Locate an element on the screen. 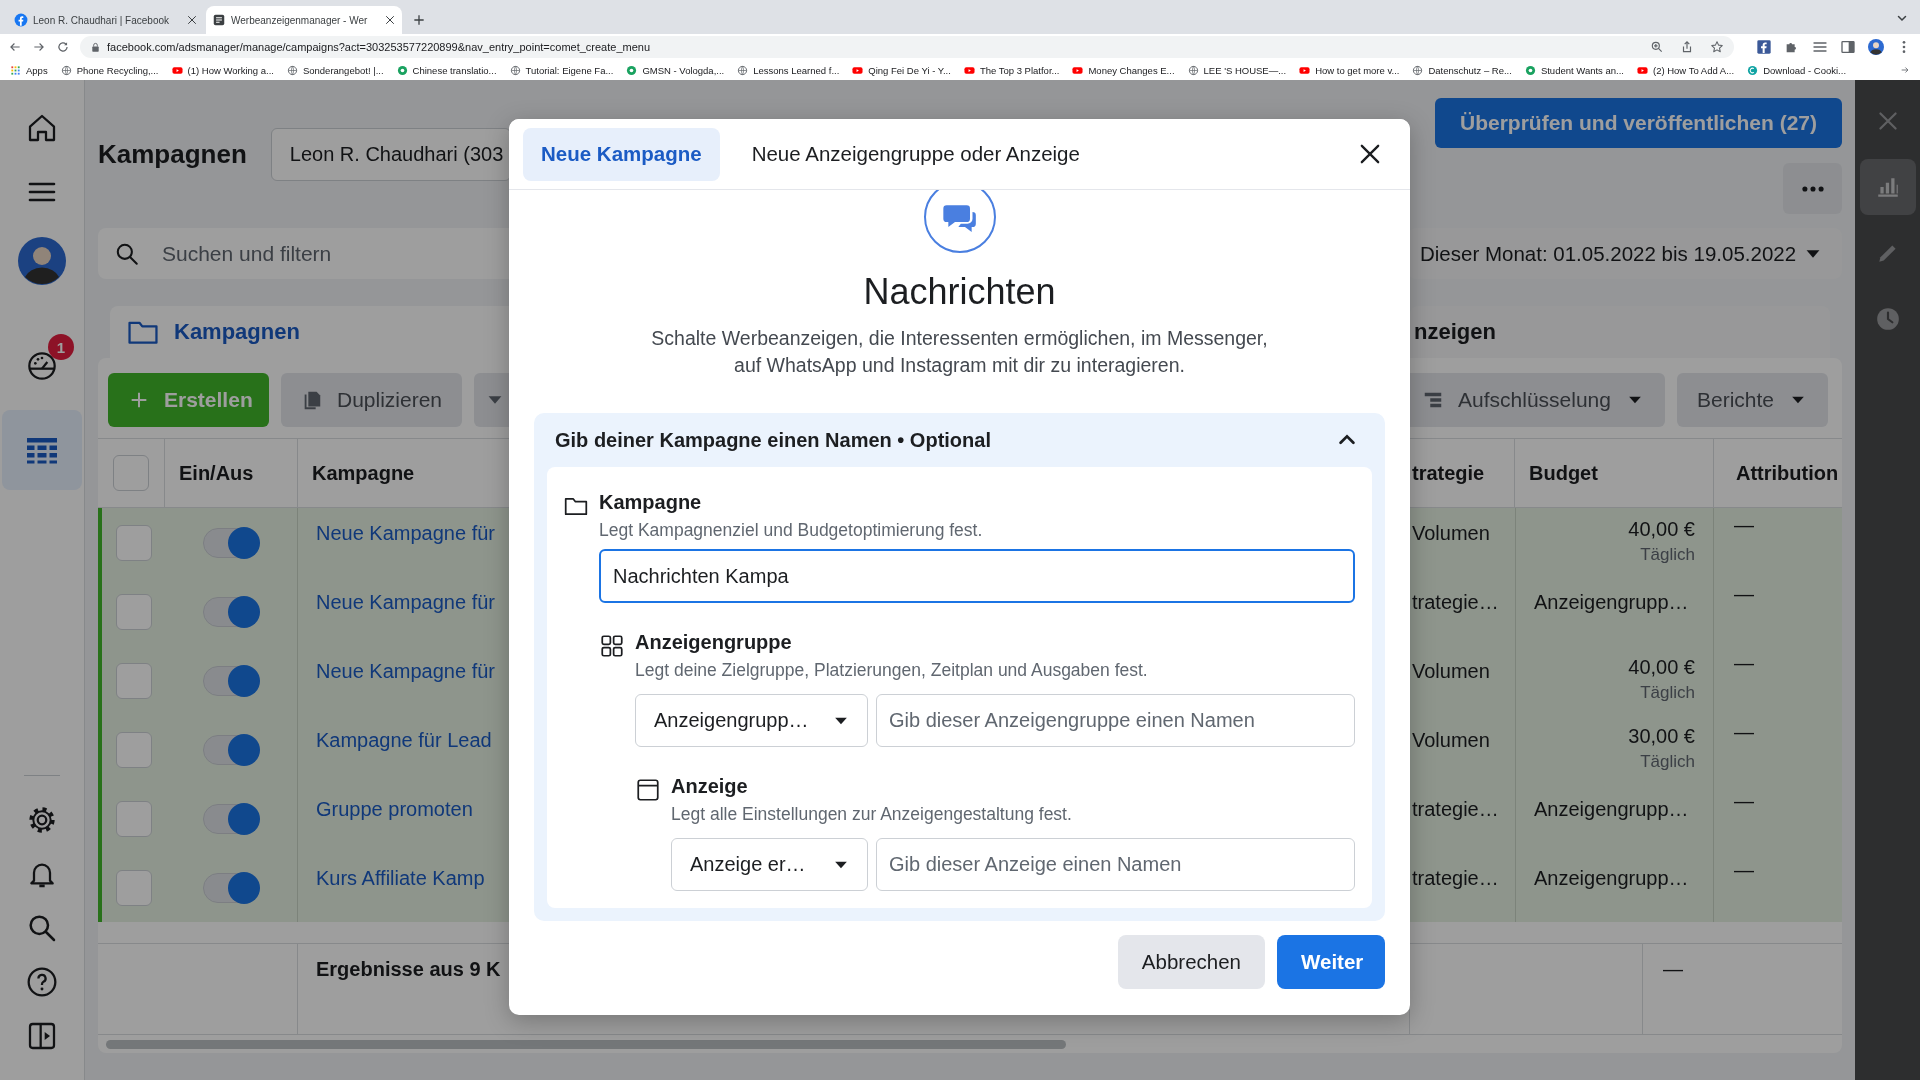 Image resolution: width=1920 pixels, height=1080 pixels. level-description: Legt Kampagnenziel und Budgetoptimierung fest. is located at coordinates (791, 531).